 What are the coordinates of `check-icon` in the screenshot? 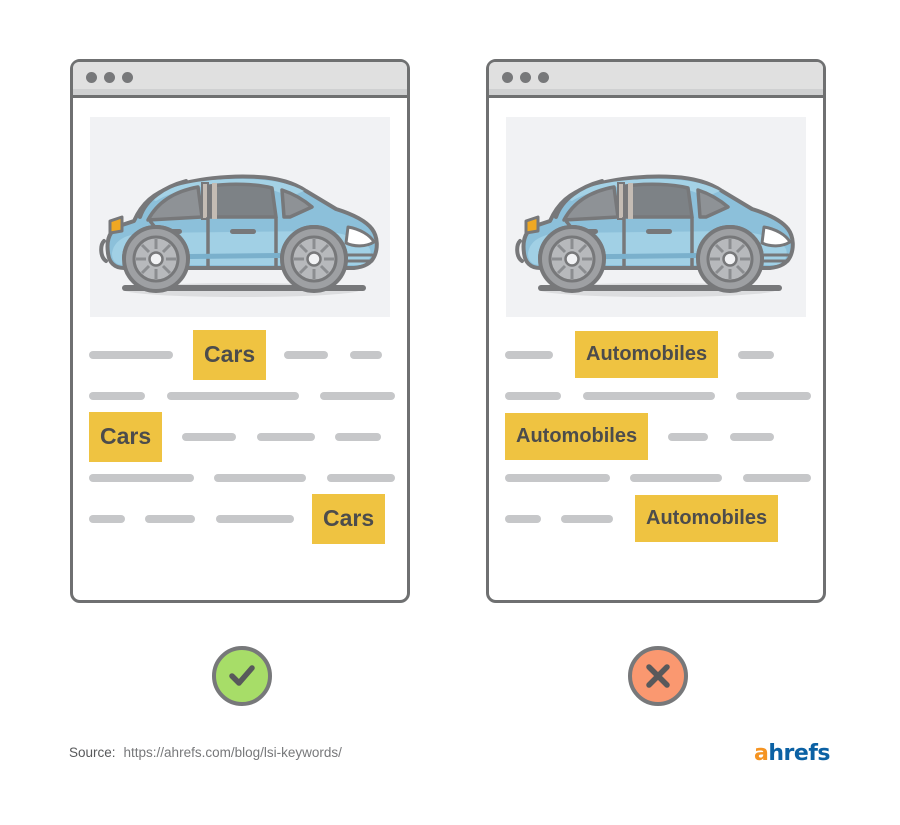 It's located at (242, 676).